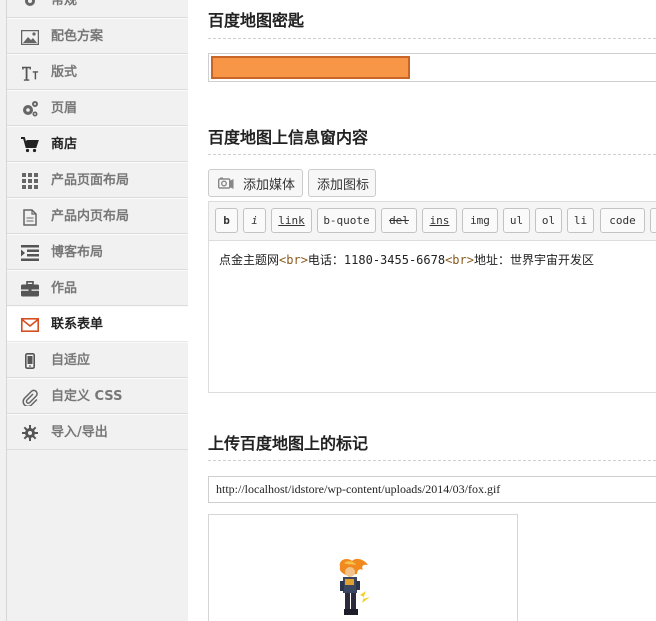  What do you see at coordinates (30, 289) in the screenshot?
I see `briefcase-icon` at bounding box center [30, 289].